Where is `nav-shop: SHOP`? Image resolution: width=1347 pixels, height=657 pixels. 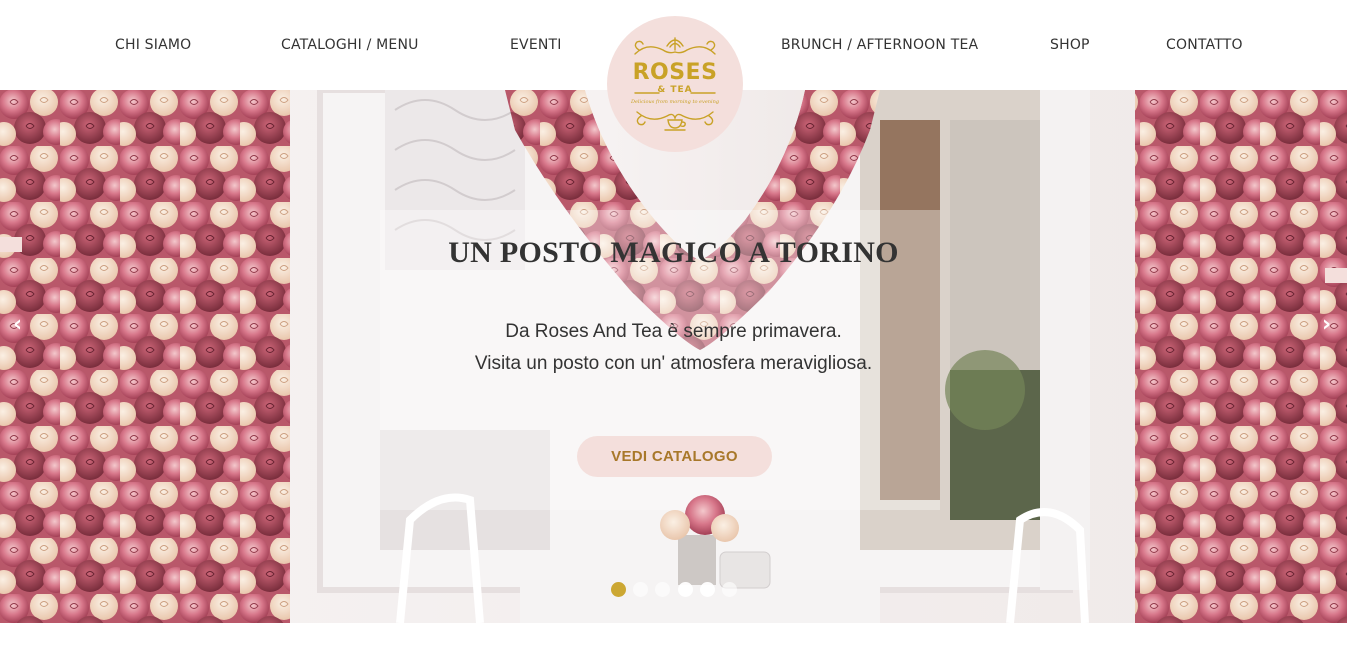
nav-shop: SHOP is located at coordinates (1070, 45).